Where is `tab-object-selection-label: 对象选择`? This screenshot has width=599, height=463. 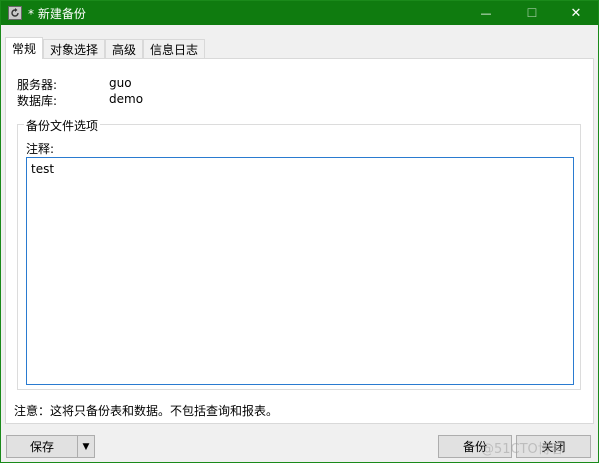
tab-object-selection-label: 对象选择 is located at coordinates (74, 50).